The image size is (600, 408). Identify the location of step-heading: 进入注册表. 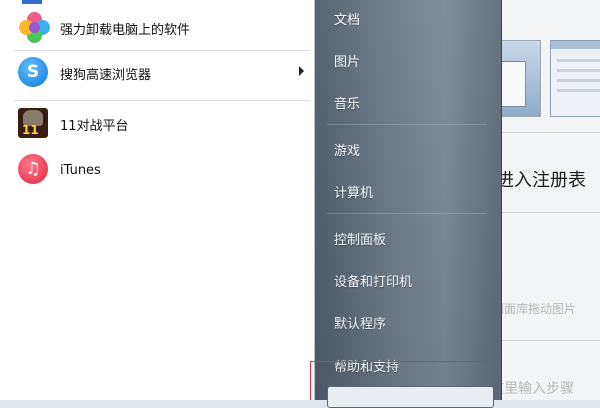
(541, 180).